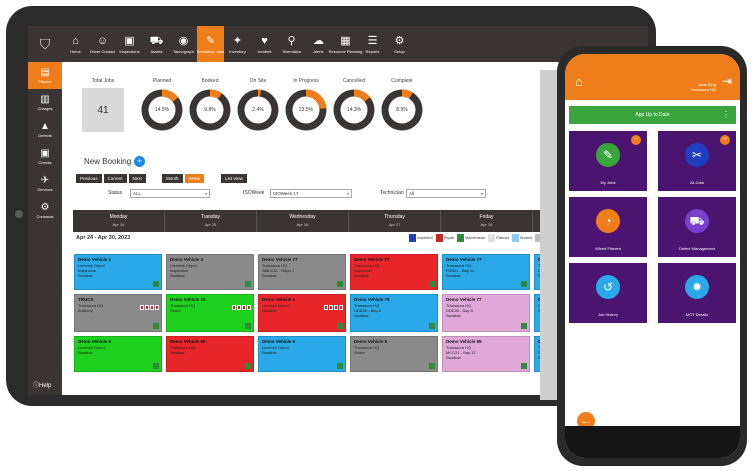 The width and height of the screenshot is (755, 471). I want to click on more-menu-icon: ⋮, so click(726, 115).